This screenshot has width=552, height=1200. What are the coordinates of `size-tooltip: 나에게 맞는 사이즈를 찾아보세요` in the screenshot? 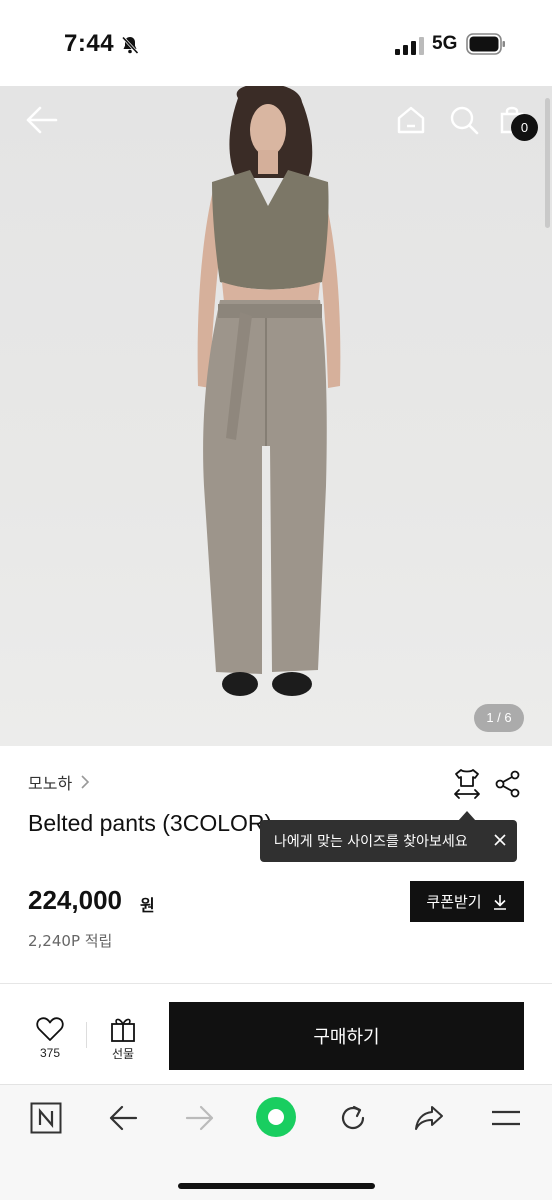 It's located at (388, 841).